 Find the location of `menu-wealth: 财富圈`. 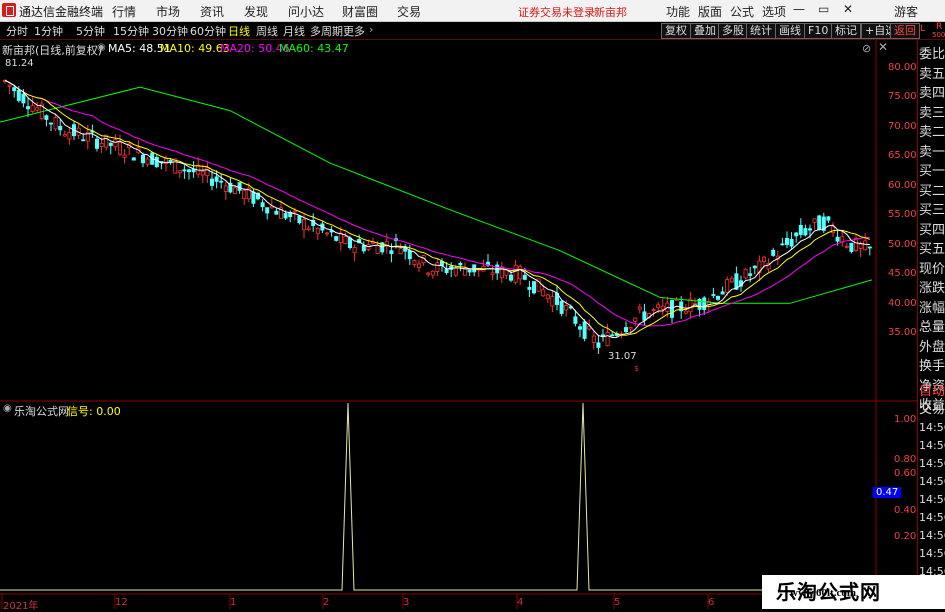

menu-wealth: 财富圈 is located at coordinates (360, 11).